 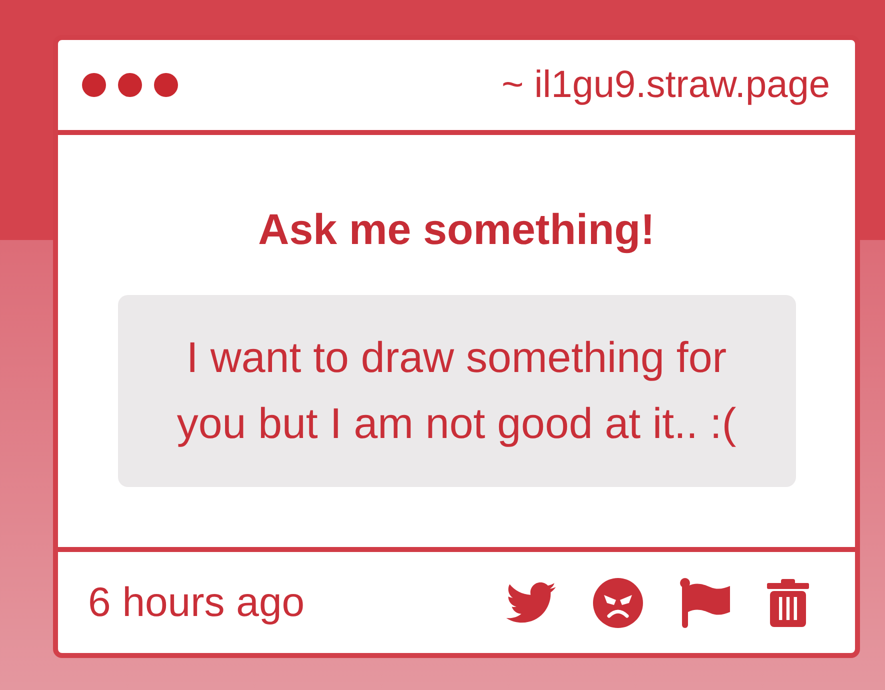 I want to click on flag-icon, so click(x=705, y=603).